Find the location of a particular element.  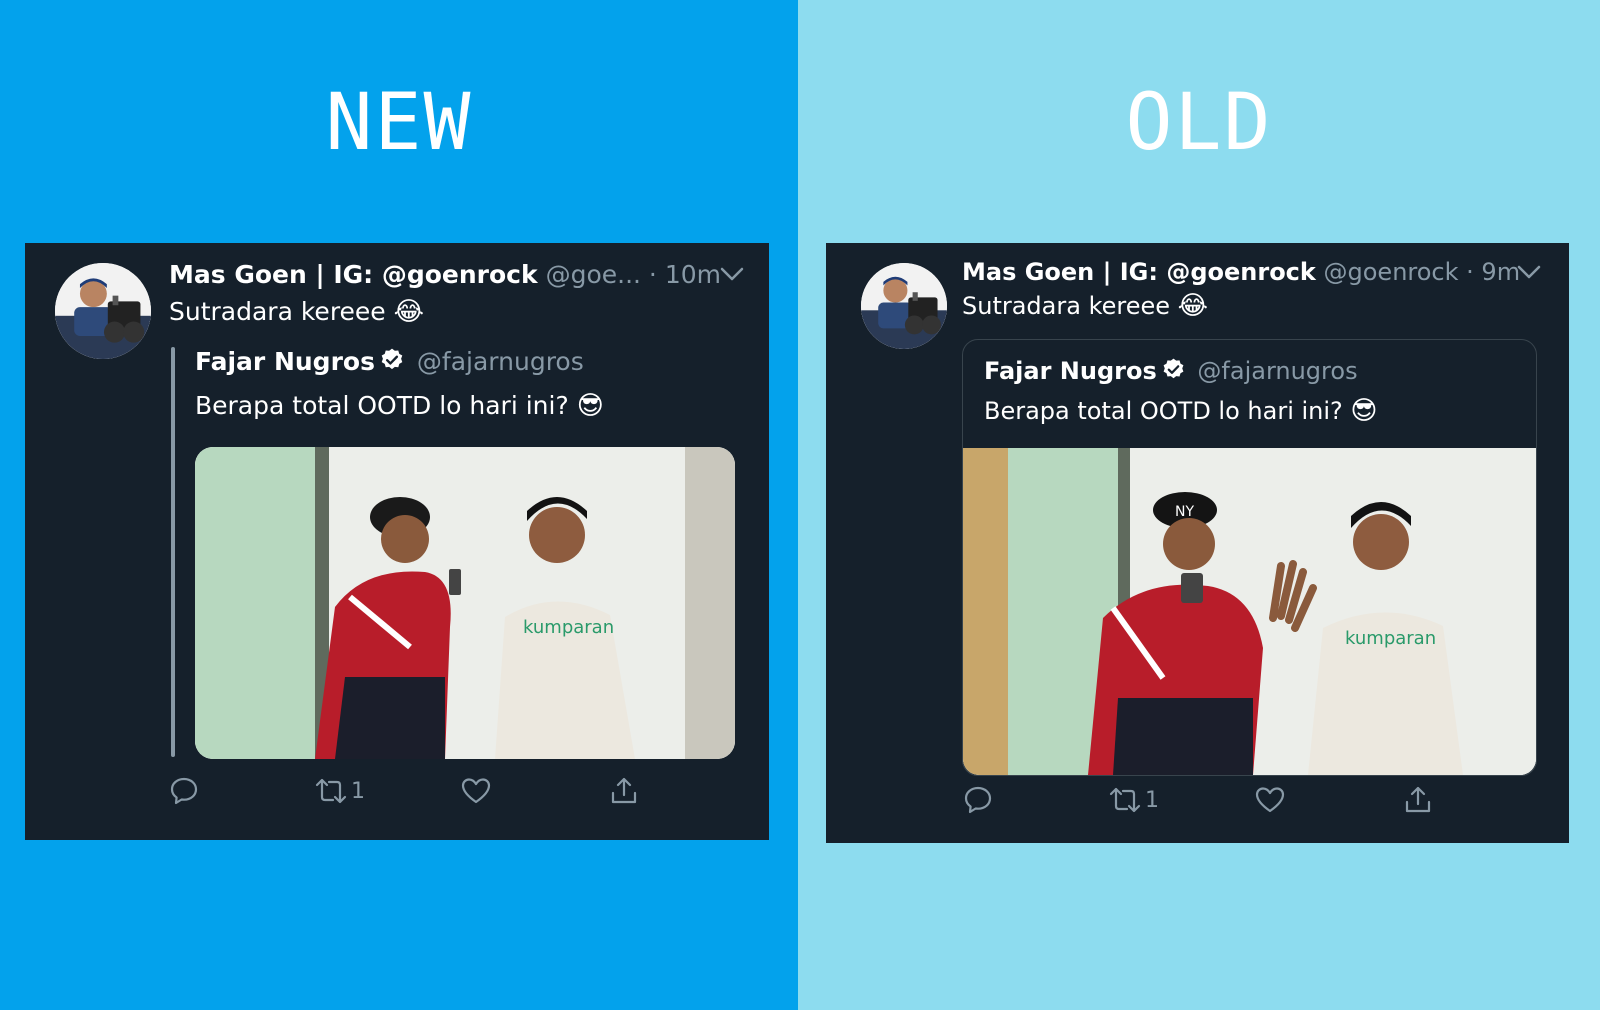

video-thumbnail: NY kumparan is located at coordinates (1249, 611).